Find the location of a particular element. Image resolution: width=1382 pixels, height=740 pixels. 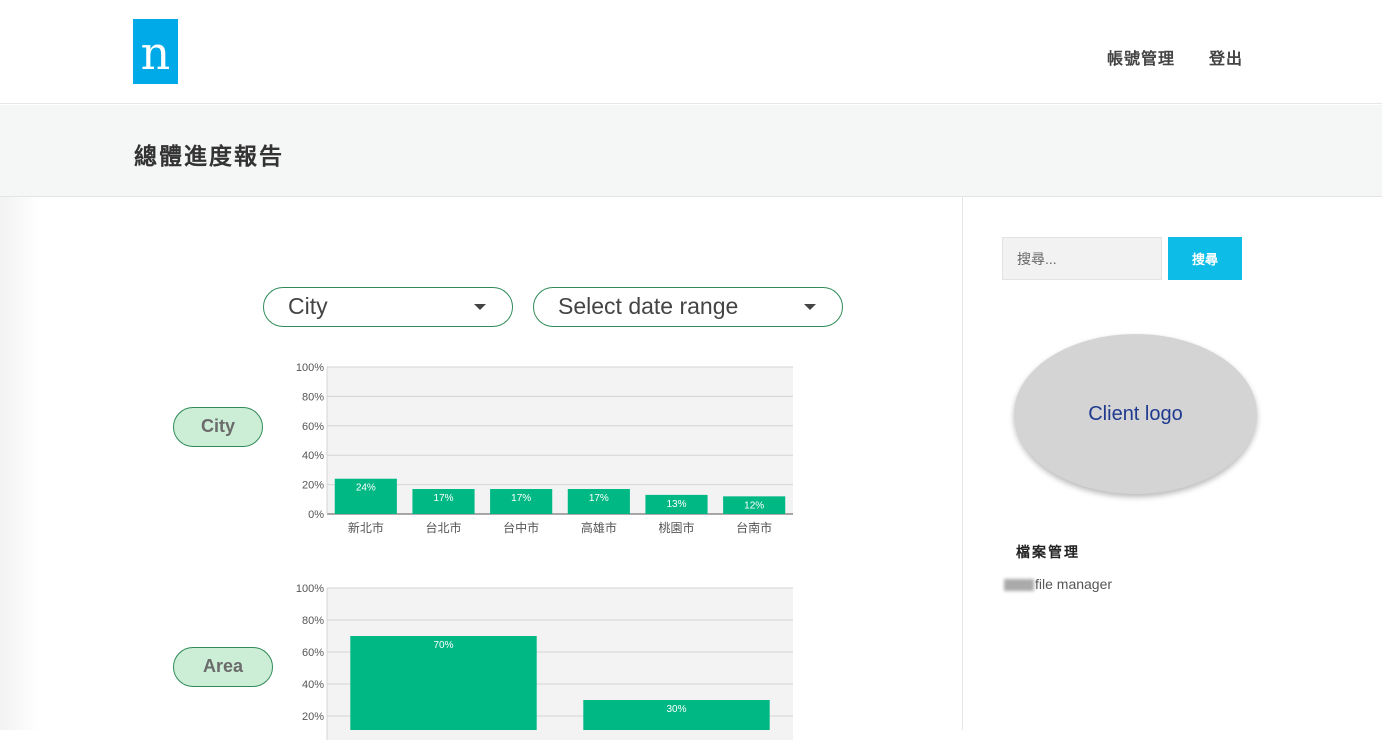

city-dropdown-value: City is located at coordinates (308, 306).